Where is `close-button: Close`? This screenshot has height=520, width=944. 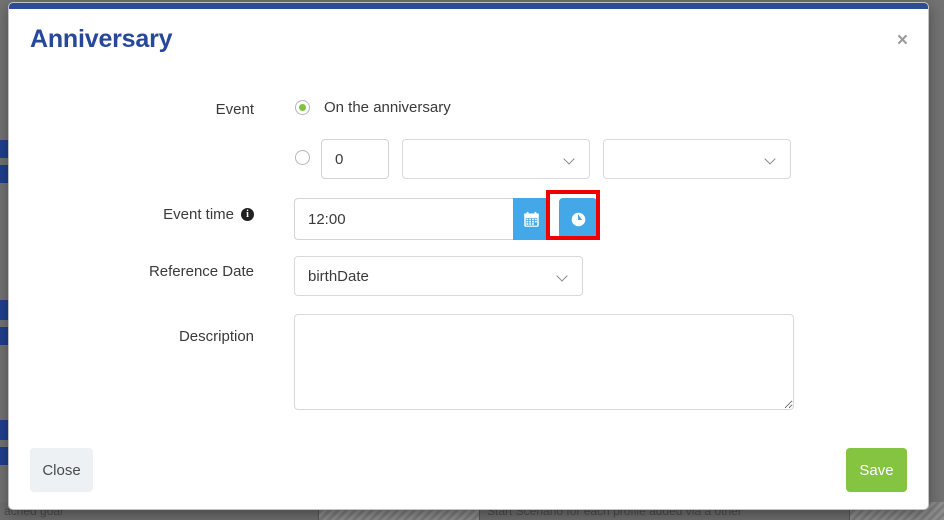 close-button: Close is located at coordinates (61, 470).